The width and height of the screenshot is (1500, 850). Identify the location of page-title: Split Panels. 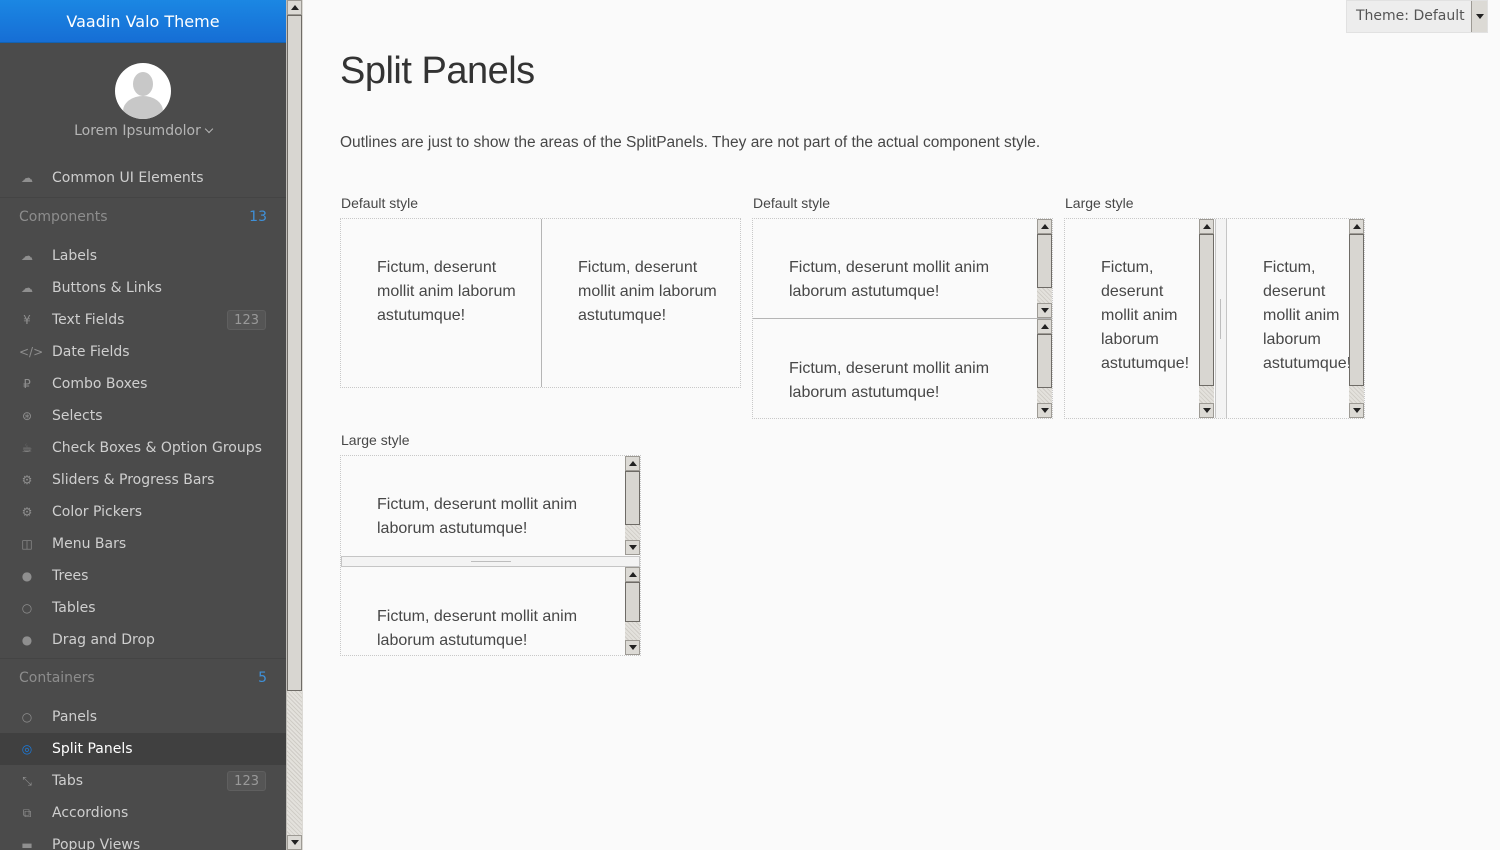
(437, 71).